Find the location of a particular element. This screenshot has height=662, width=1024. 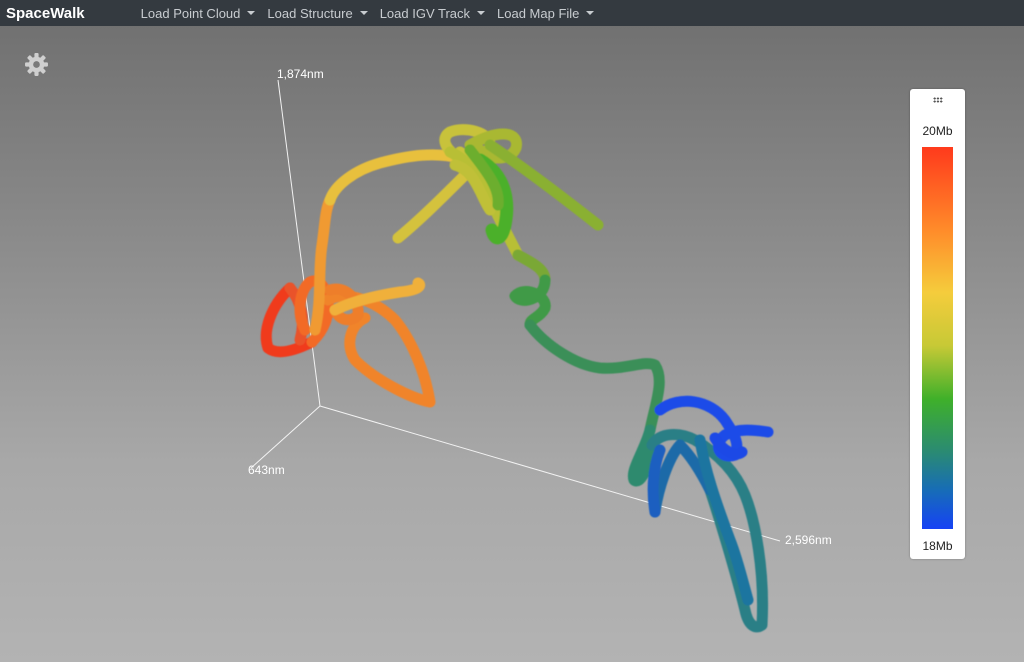

app-brand: SpaceWalk is located at coordinates (45, 13).